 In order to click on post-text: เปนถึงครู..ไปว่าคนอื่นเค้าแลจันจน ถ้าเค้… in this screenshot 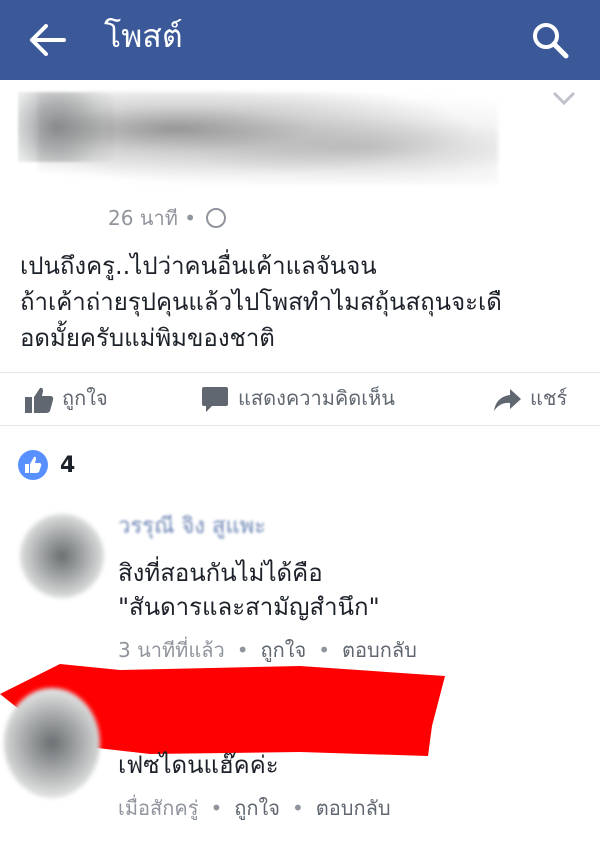, I will do `click(305, 302)`.